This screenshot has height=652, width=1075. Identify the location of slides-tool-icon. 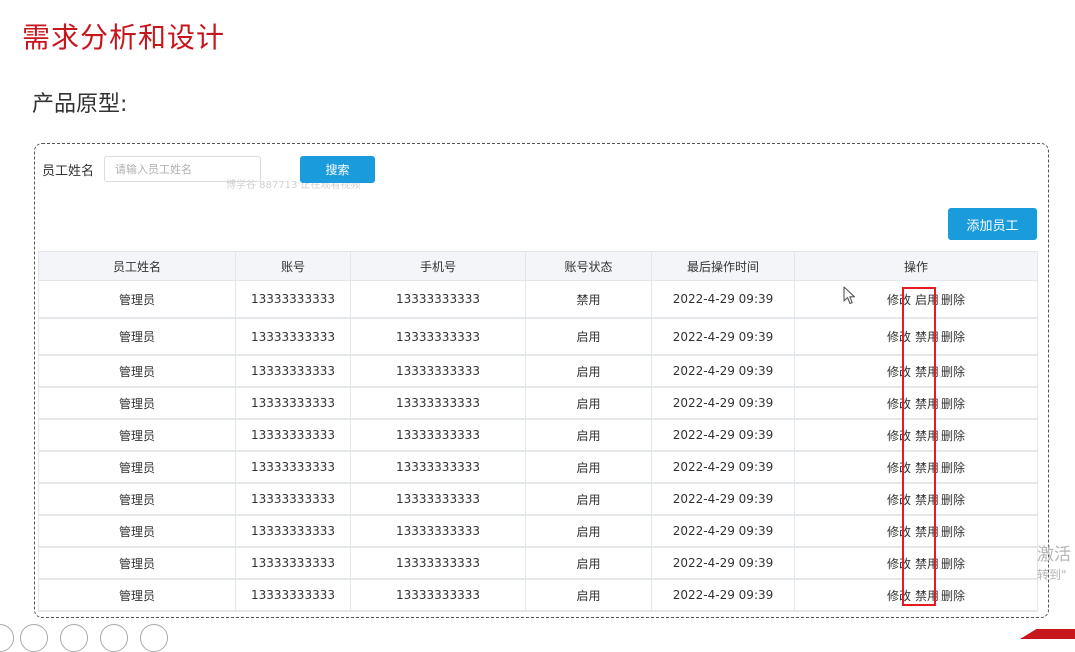
(74, 638).